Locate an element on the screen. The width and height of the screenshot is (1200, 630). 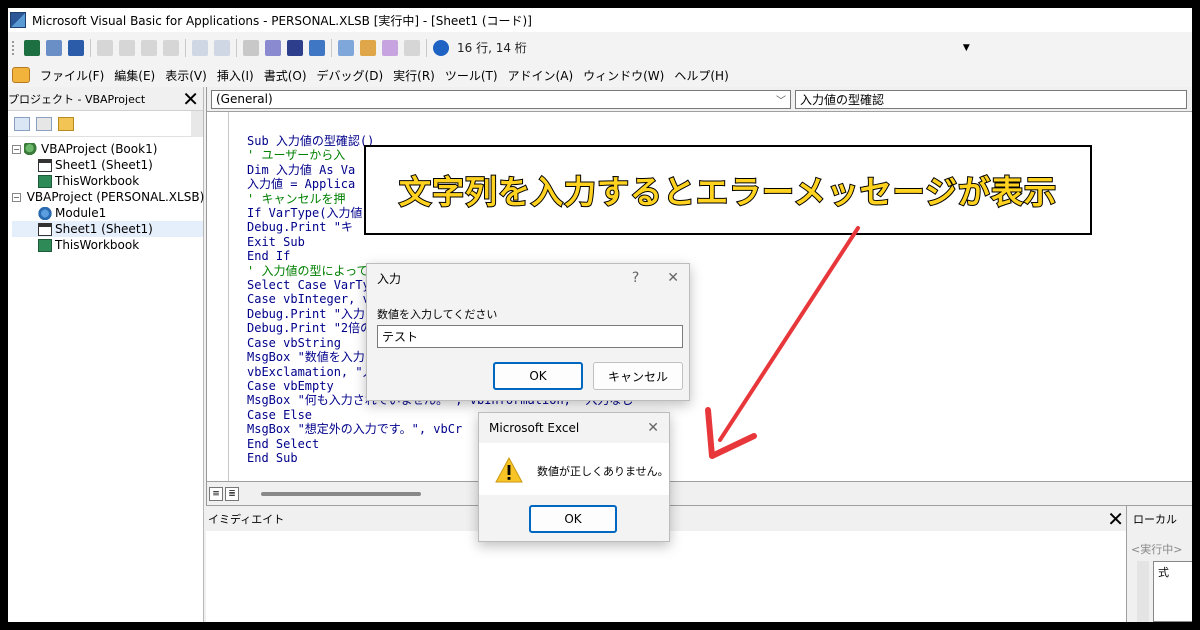
tree-item: Module1 is located at coordinates (107, 213).